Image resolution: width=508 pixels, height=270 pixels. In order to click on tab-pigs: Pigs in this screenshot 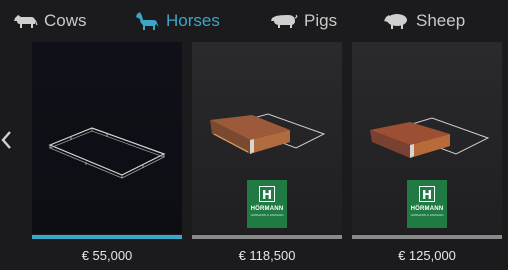, I will do `click(303, 21)`.